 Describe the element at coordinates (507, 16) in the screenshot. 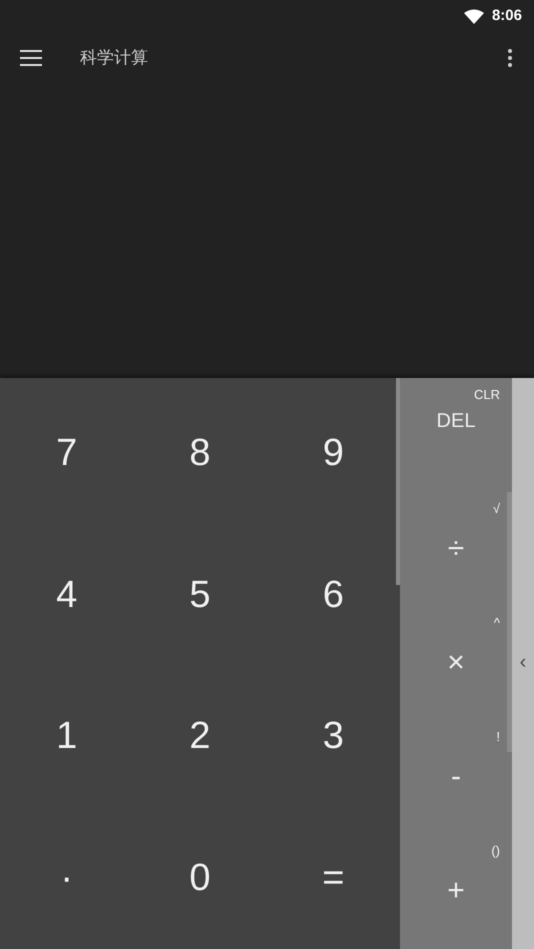

I see `status-time: 8:06` at that location.